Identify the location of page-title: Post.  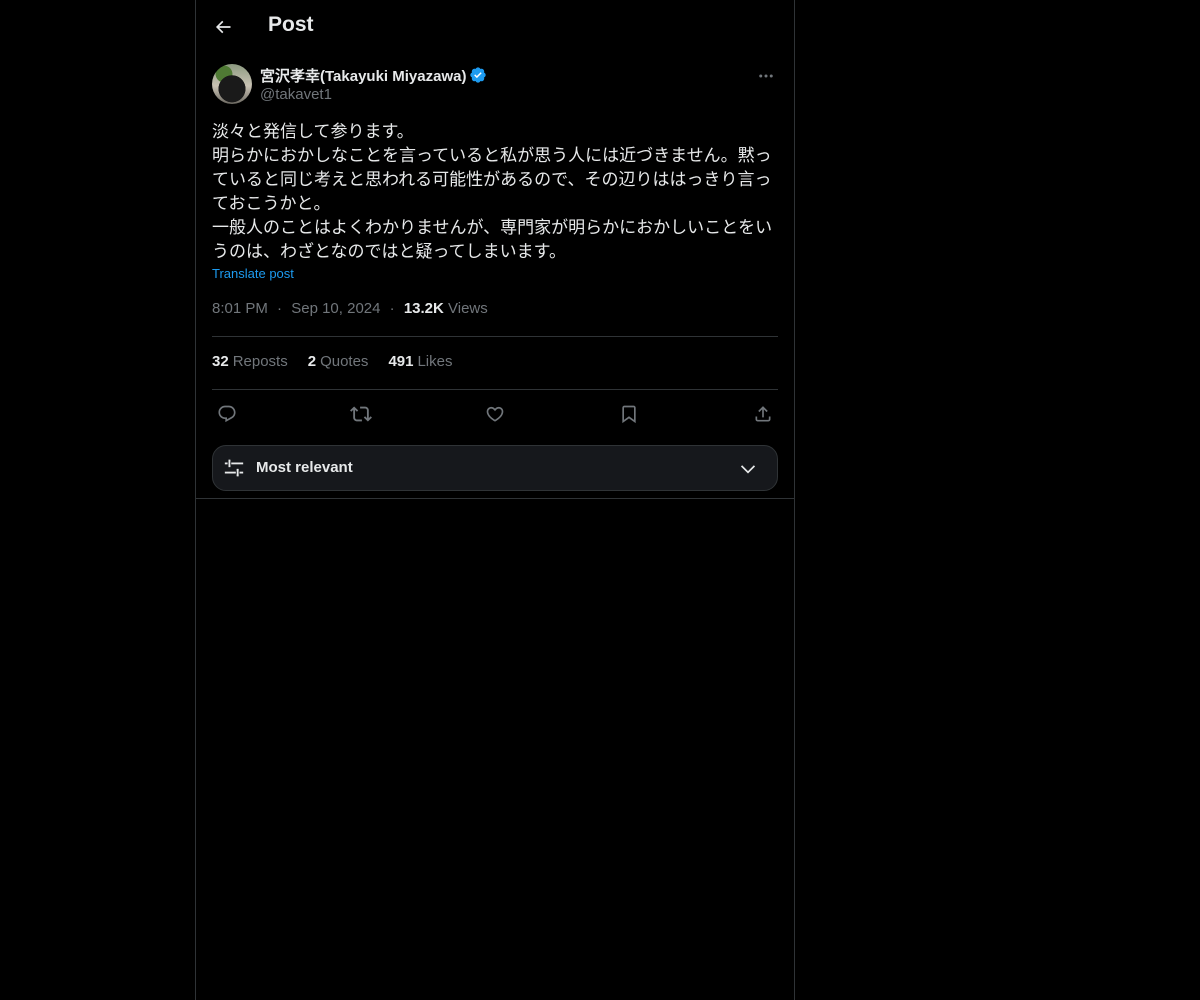
(291, 24).